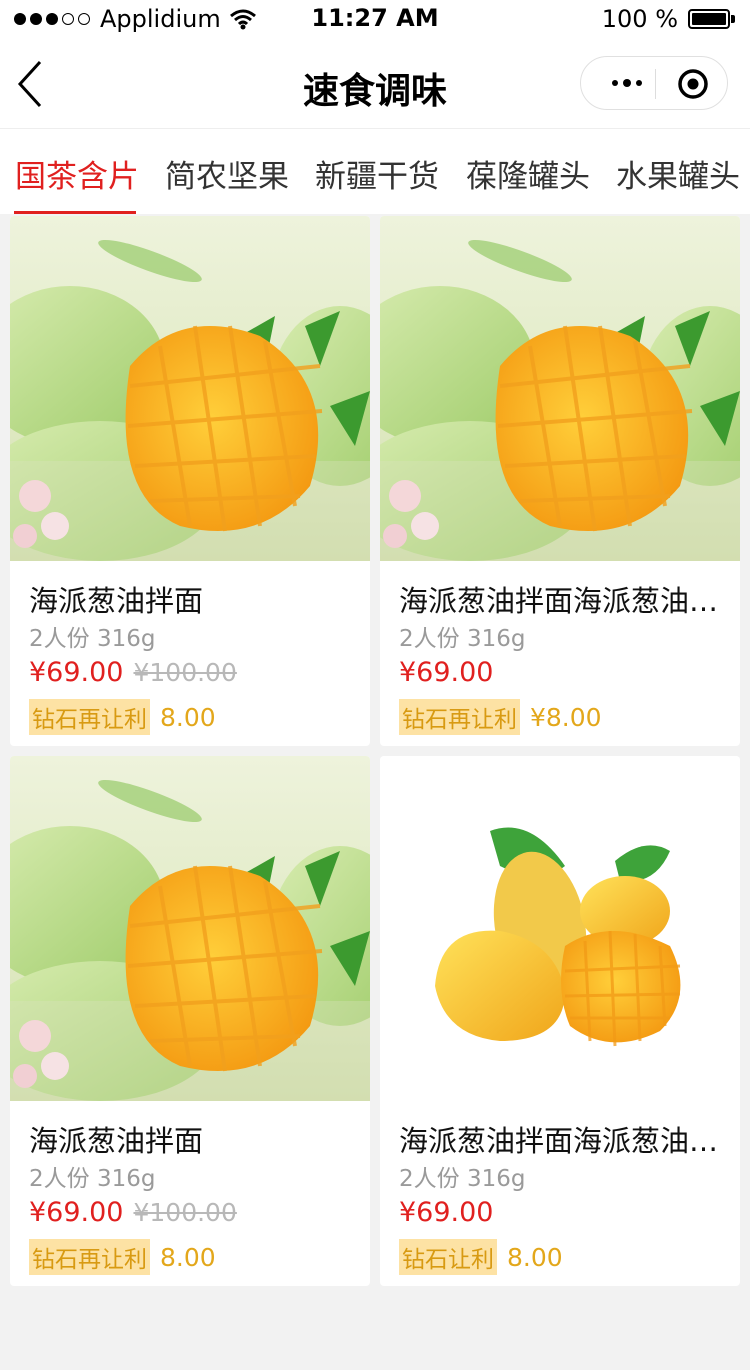 The image size is (750, 1370). I want to click on status-bar-right: 100 %, so click(669, 19).